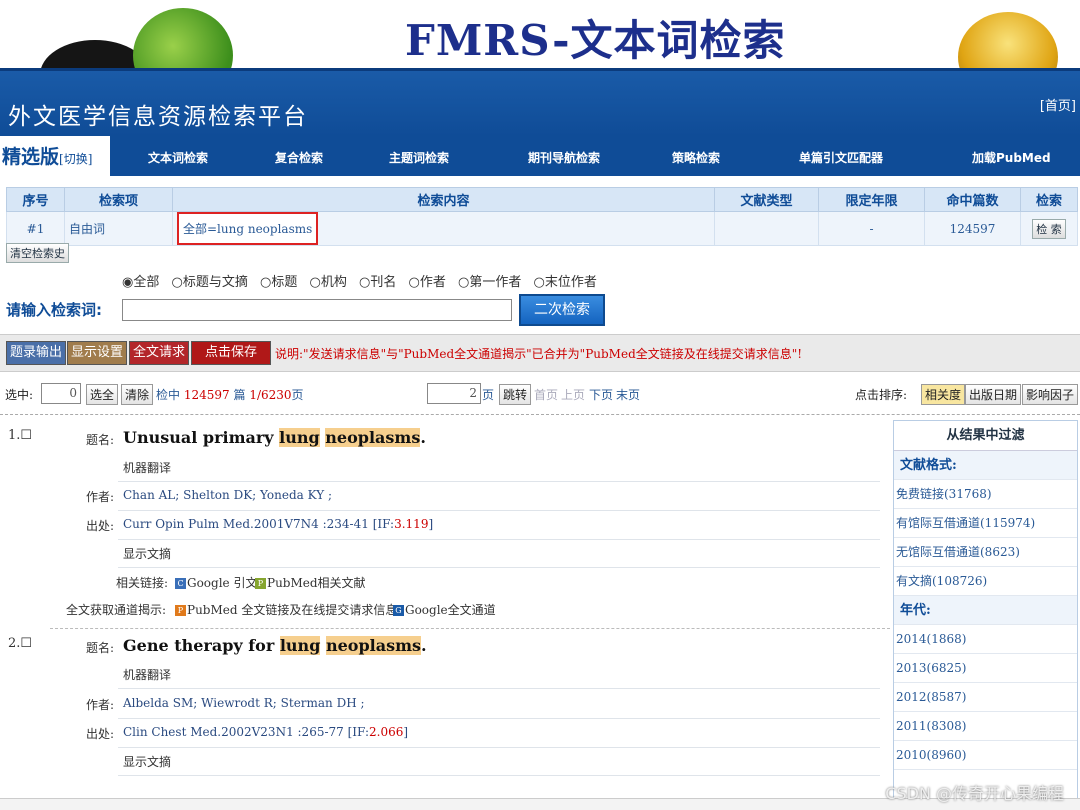  I want to click on record-authors: Albelda SM; Wiewrodt R; Sterman DH ;, so click(244, 703).